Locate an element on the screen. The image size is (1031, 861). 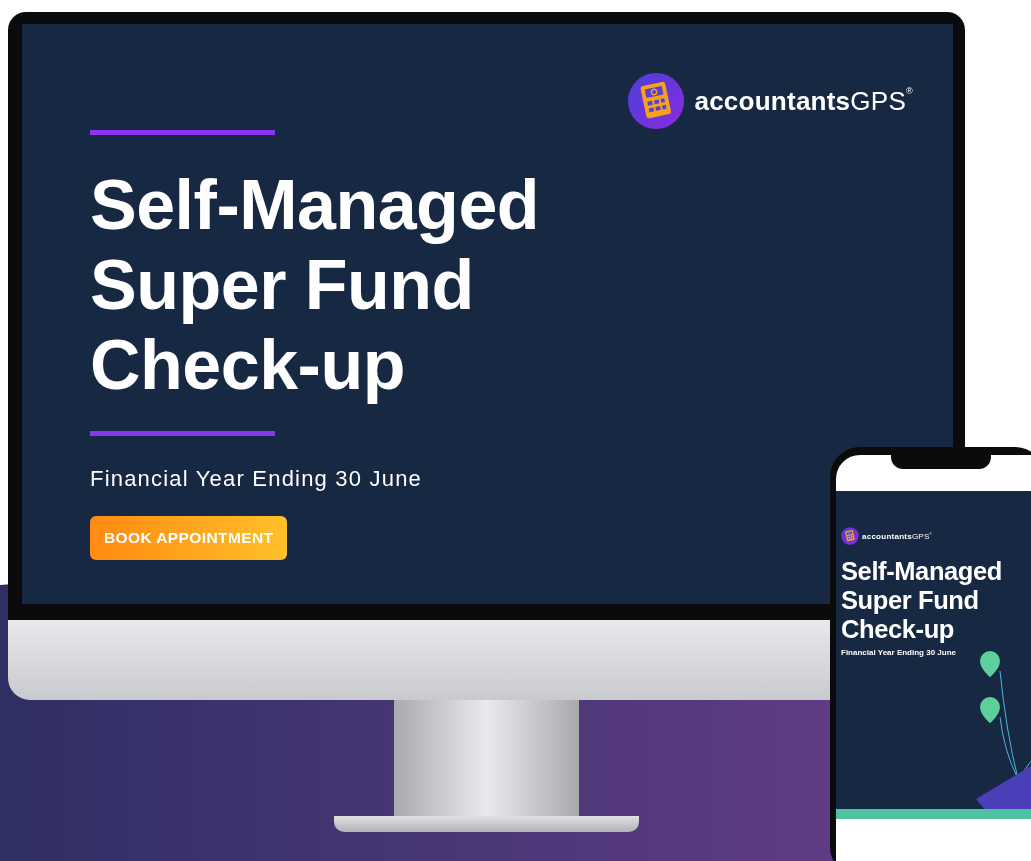
brand-name: accountantsGPS$^{®}$ is located at coordinates (803, 101).